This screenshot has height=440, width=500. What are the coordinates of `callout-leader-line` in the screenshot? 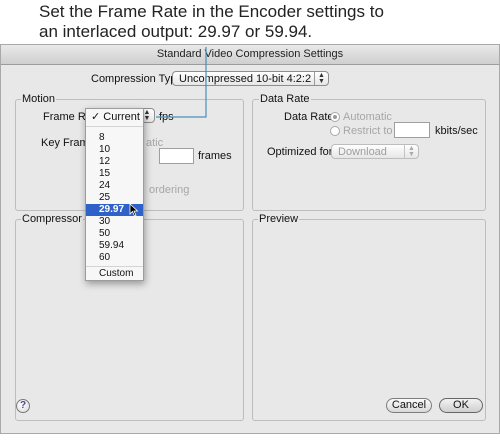 It's located at (181, 82).